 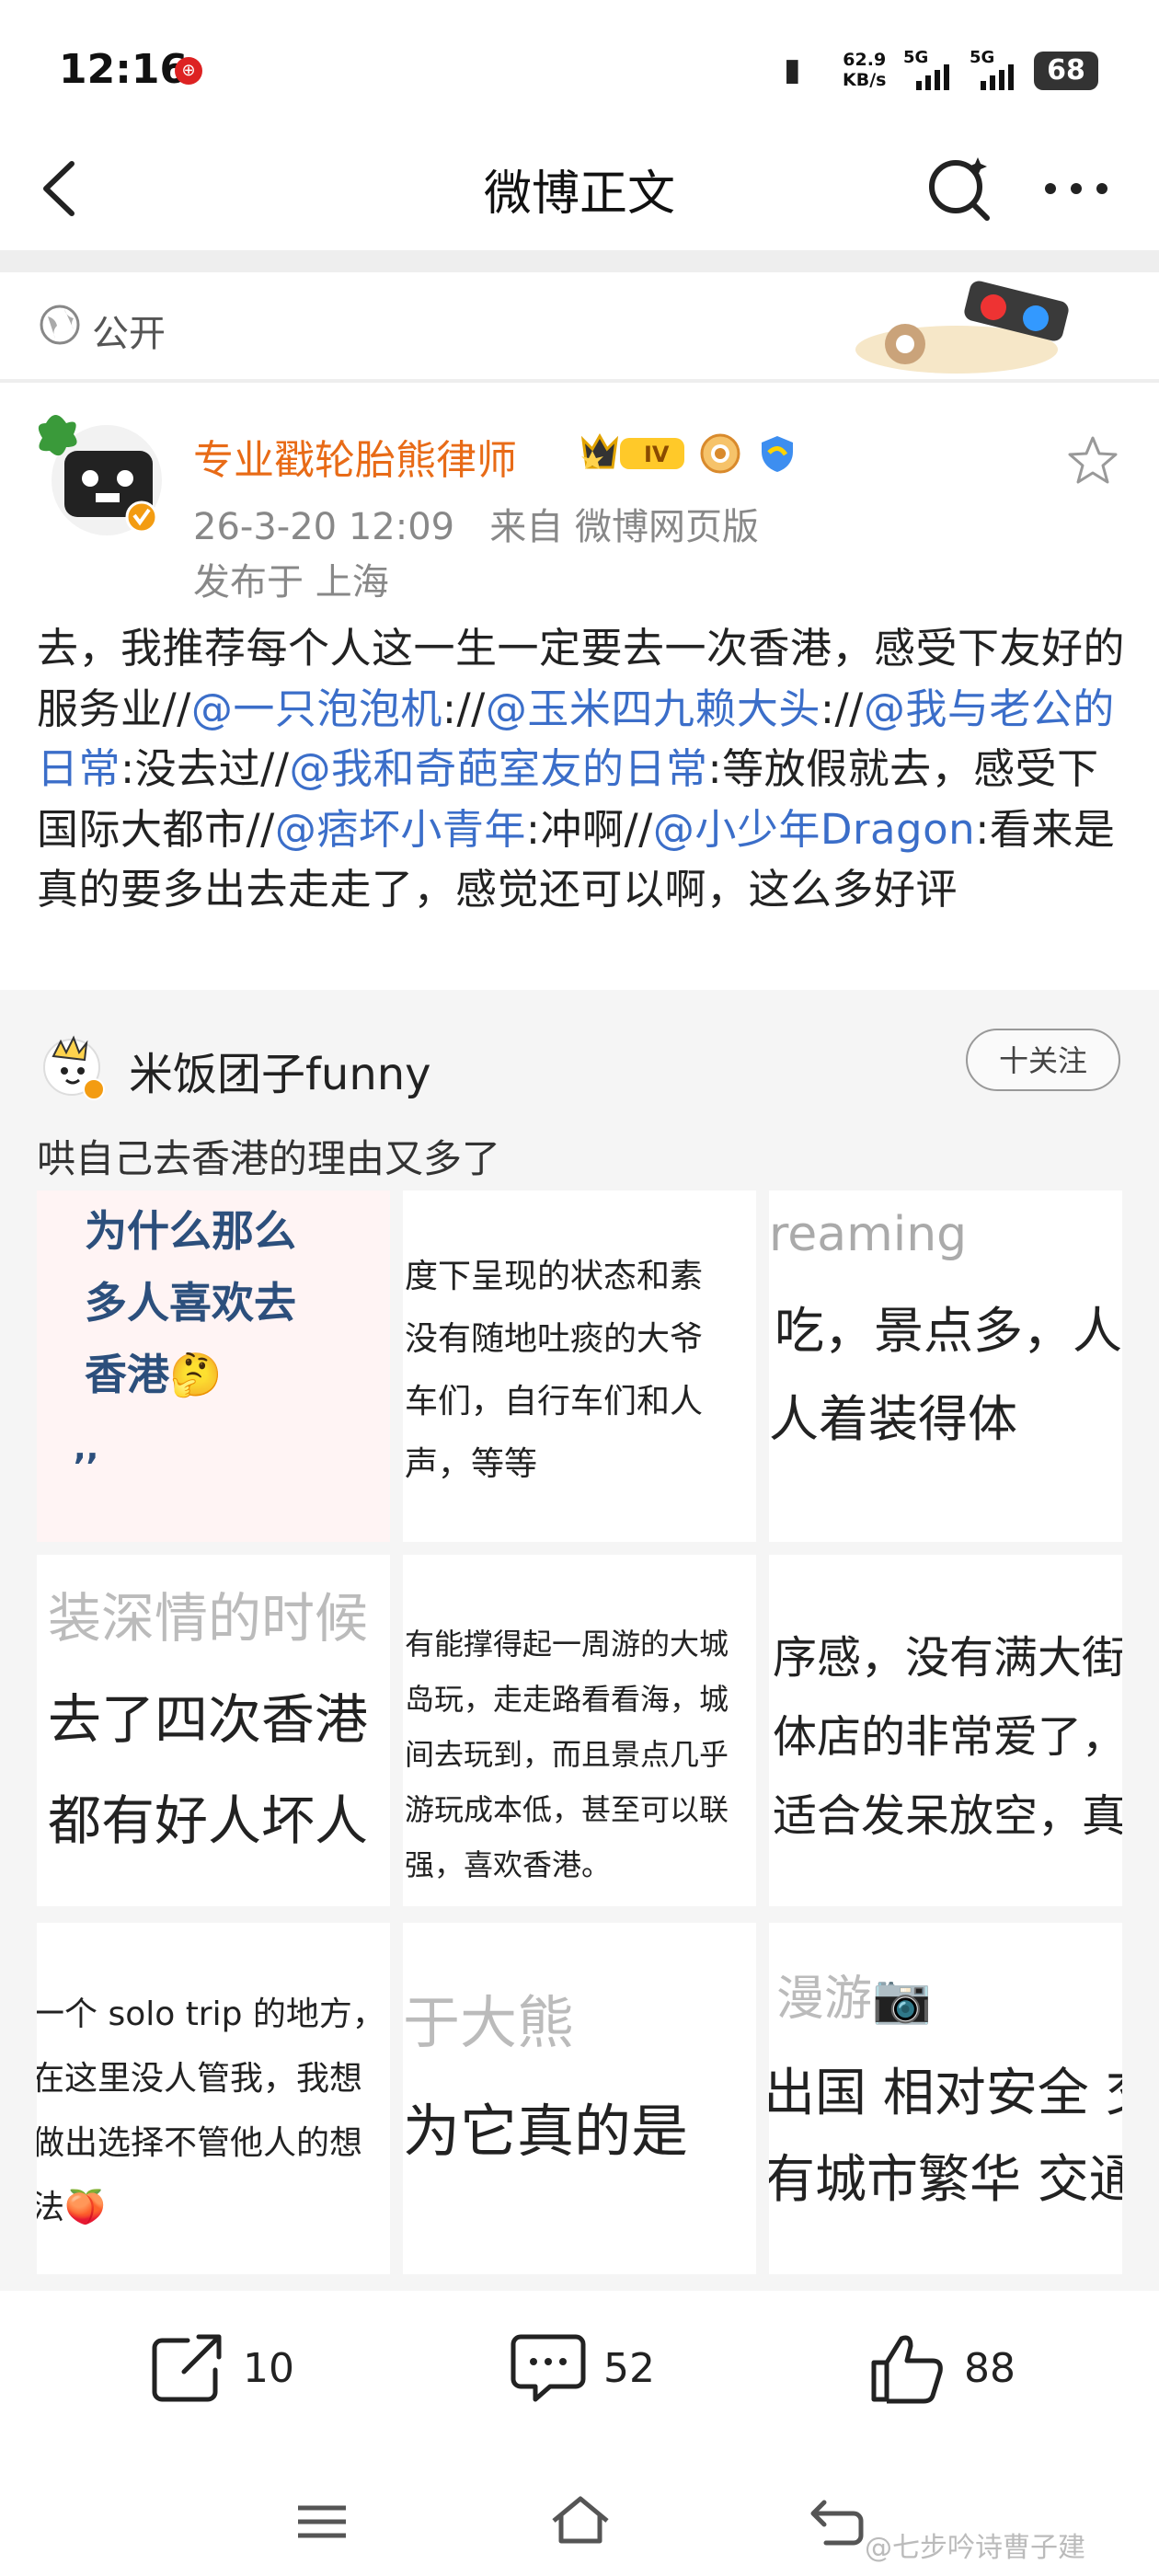 What do you see at coordinates (205, 768) in the screenshot?
I see `post-text: :没去过//` at bounding box center [205, 768].